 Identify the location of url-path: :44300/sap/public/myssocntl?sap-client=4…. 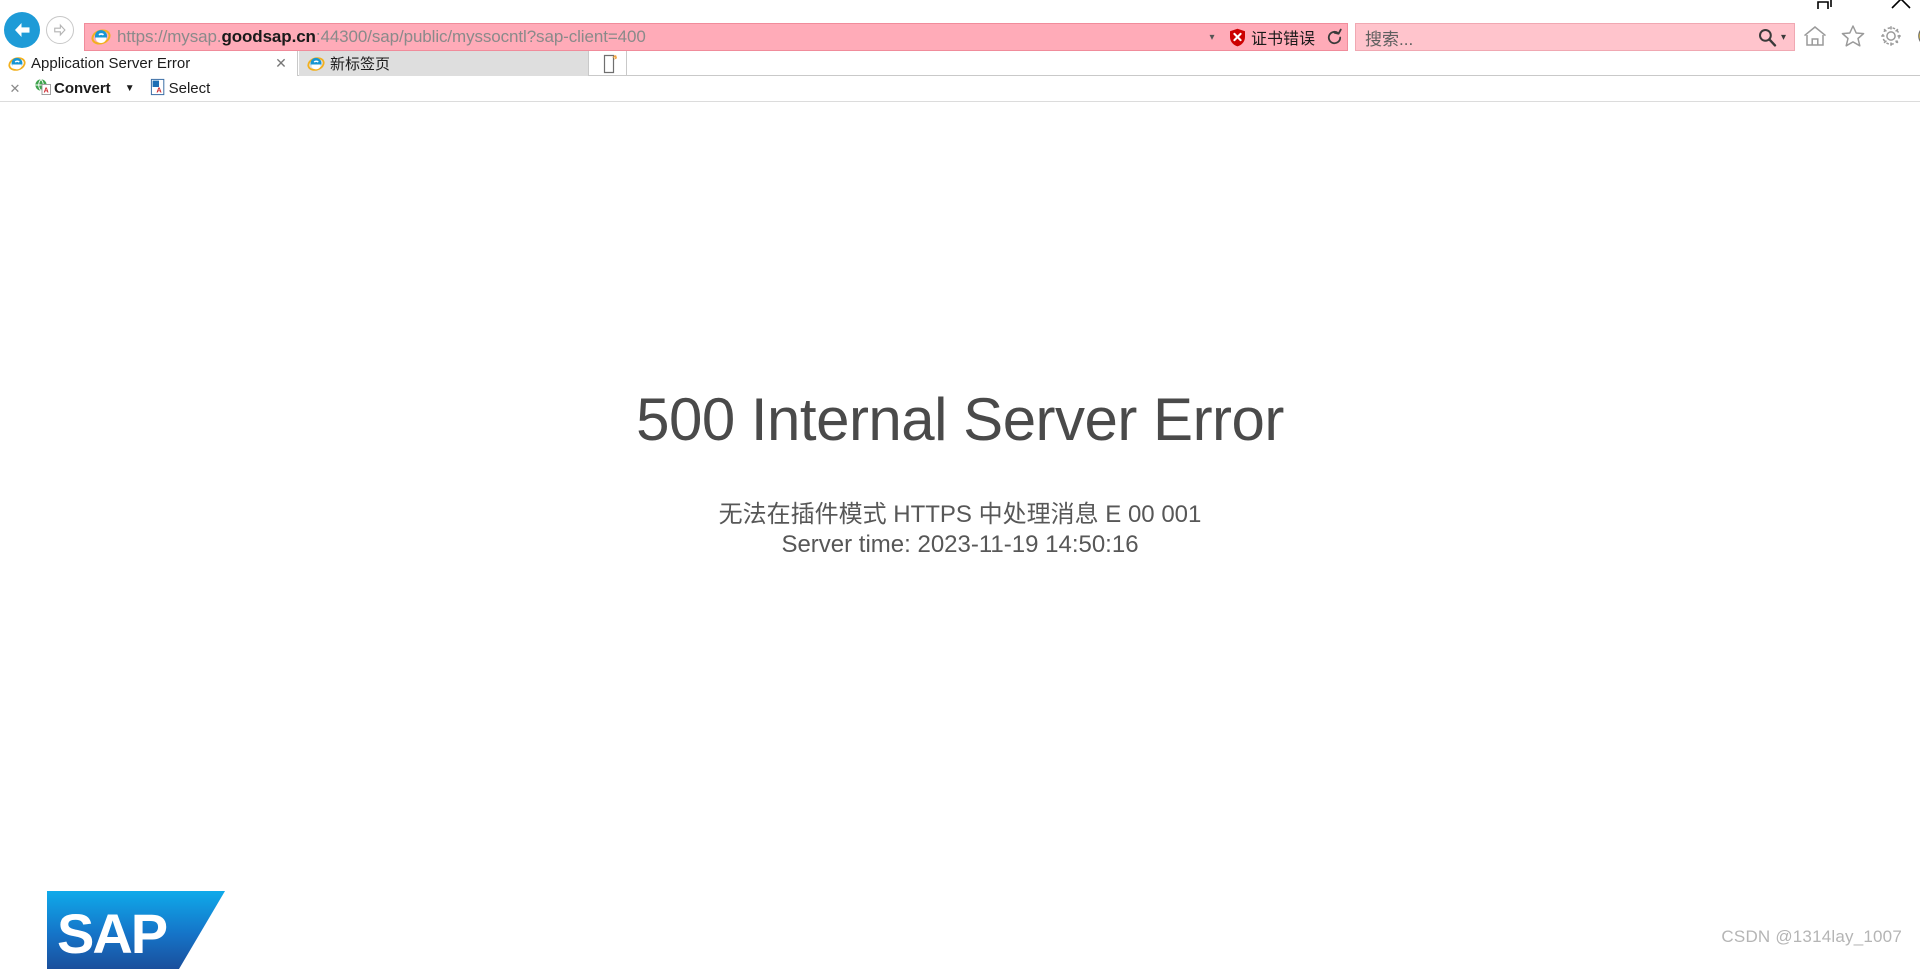
(480, 36).